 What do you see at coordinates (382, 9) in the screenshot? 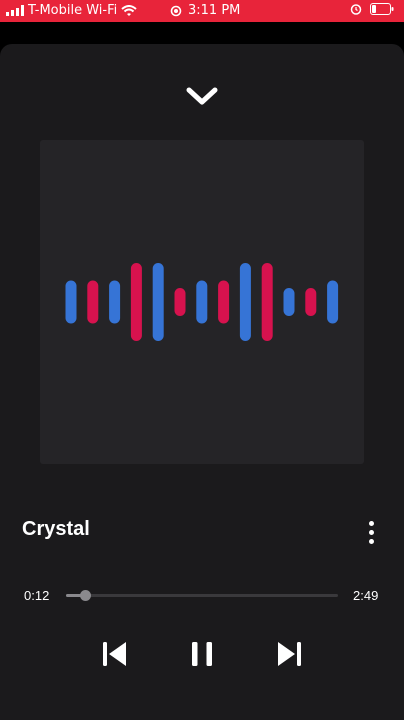
I see `battery-icon` at bounding box center [382, 9].